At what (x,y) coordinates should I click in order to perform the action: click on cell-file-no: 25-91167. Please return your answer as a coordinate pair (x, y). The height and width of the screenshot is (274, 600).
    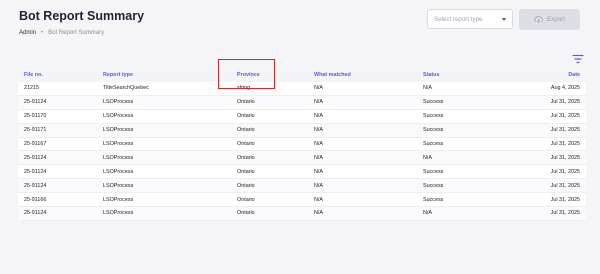
    Looking at the image, I should click on (57, 144).